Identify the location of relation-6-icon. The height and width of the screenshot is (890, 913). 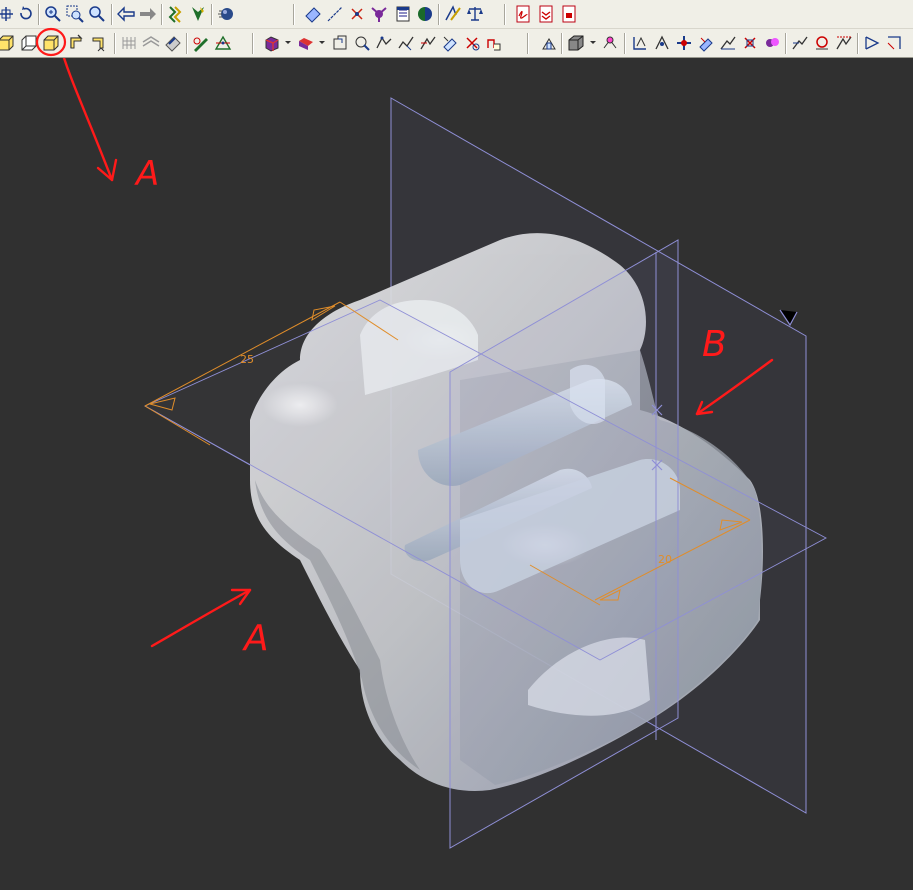
(472, 43).